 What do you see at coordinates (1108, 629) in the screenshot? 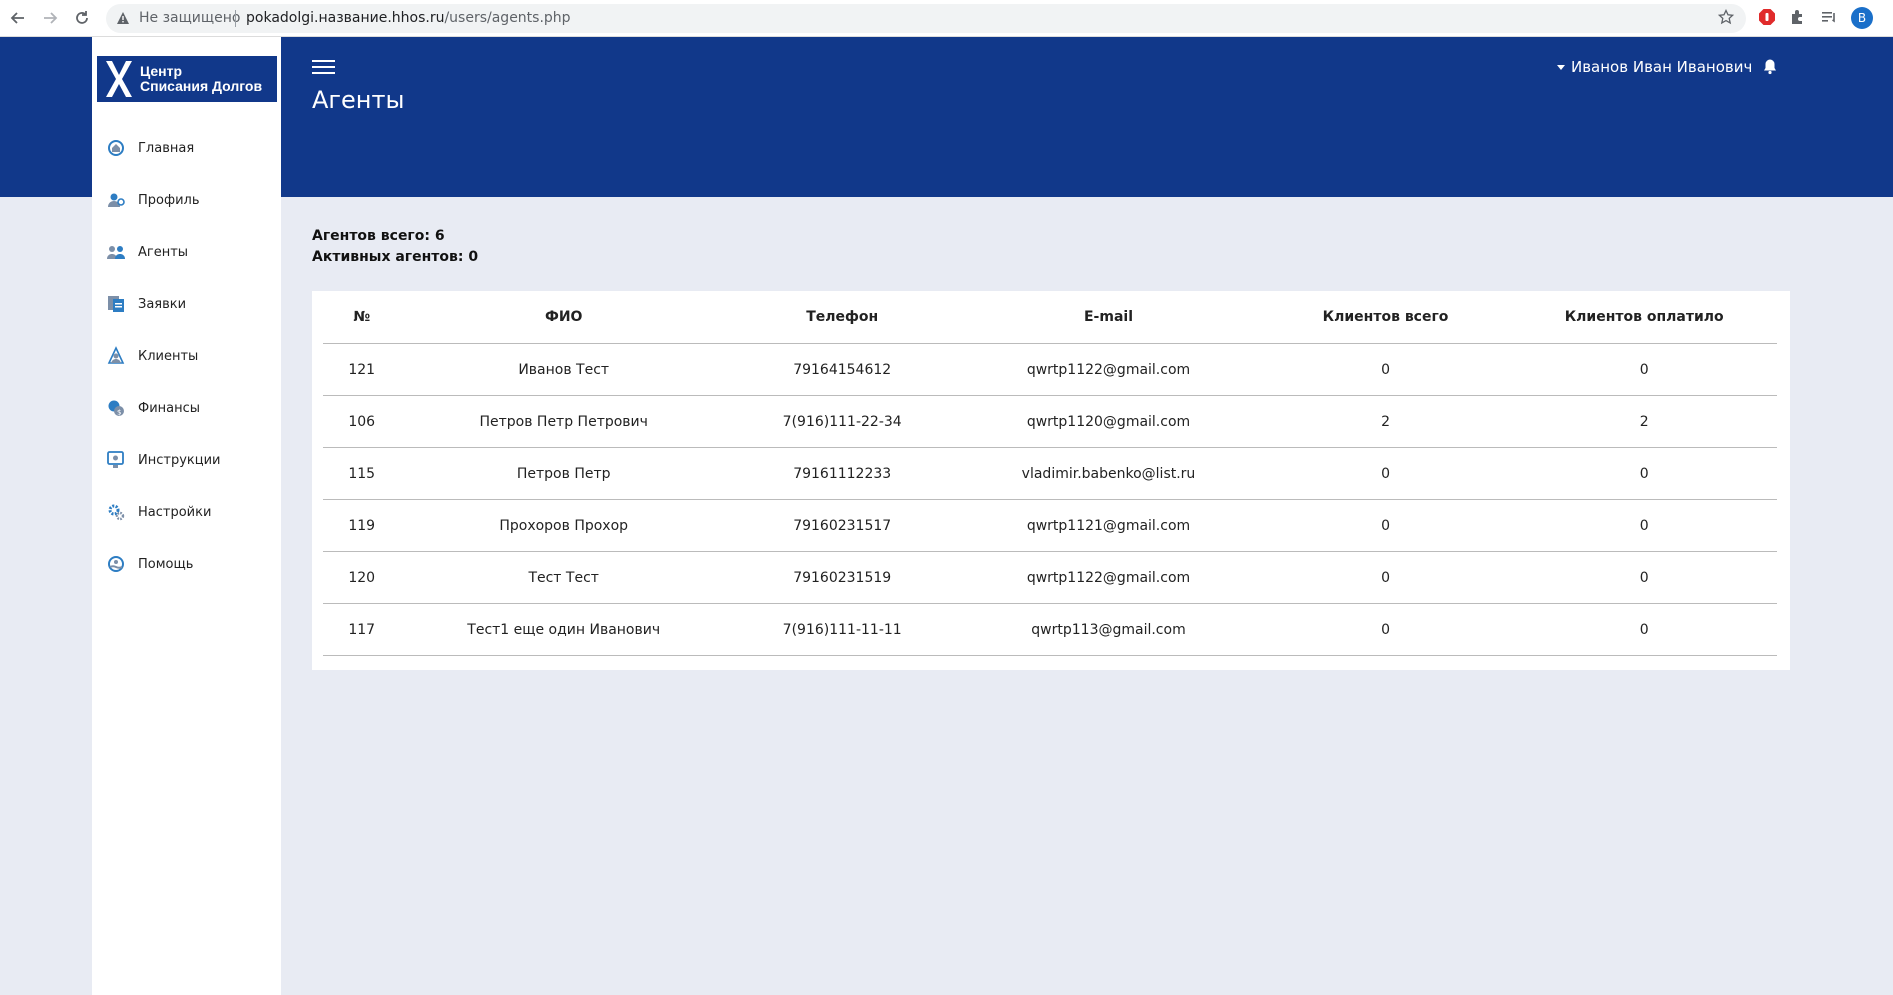
I see `cell-email: qwrtp113@gmail.com` at bounding box center [1108, 629].